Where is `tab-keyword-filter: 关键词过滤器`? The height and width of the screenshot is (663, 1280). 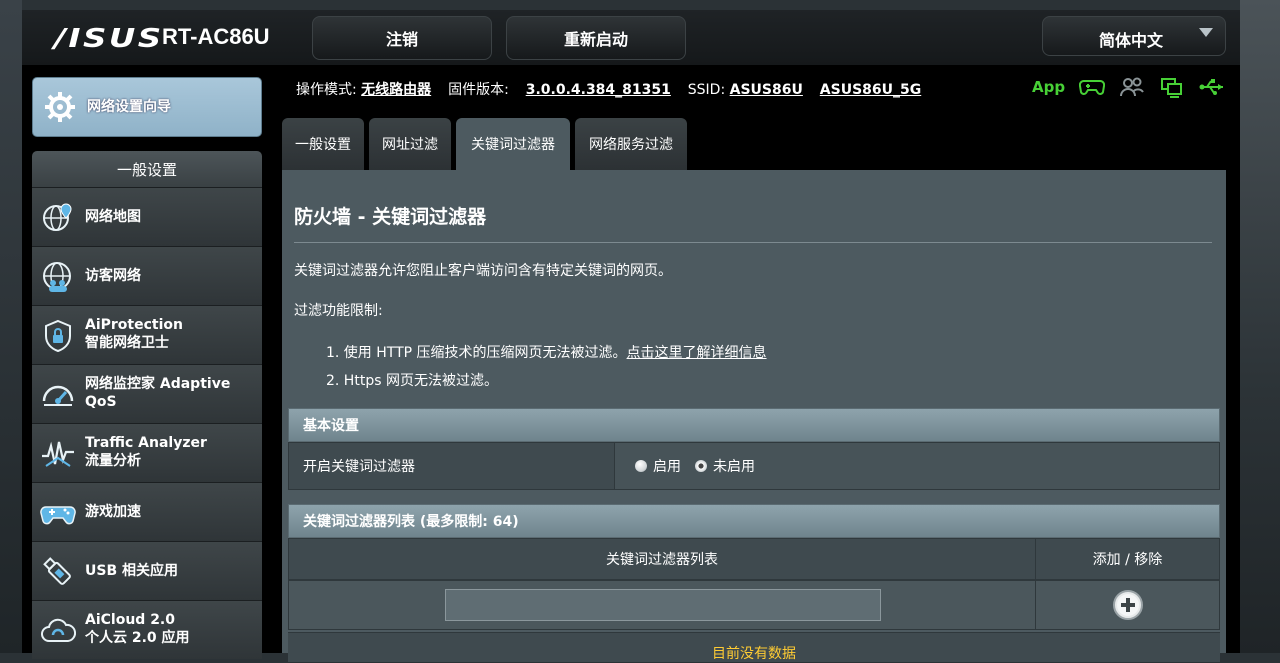
tab-keyword-filter: 关键词过滤器 is located at coordinates (513, 144).